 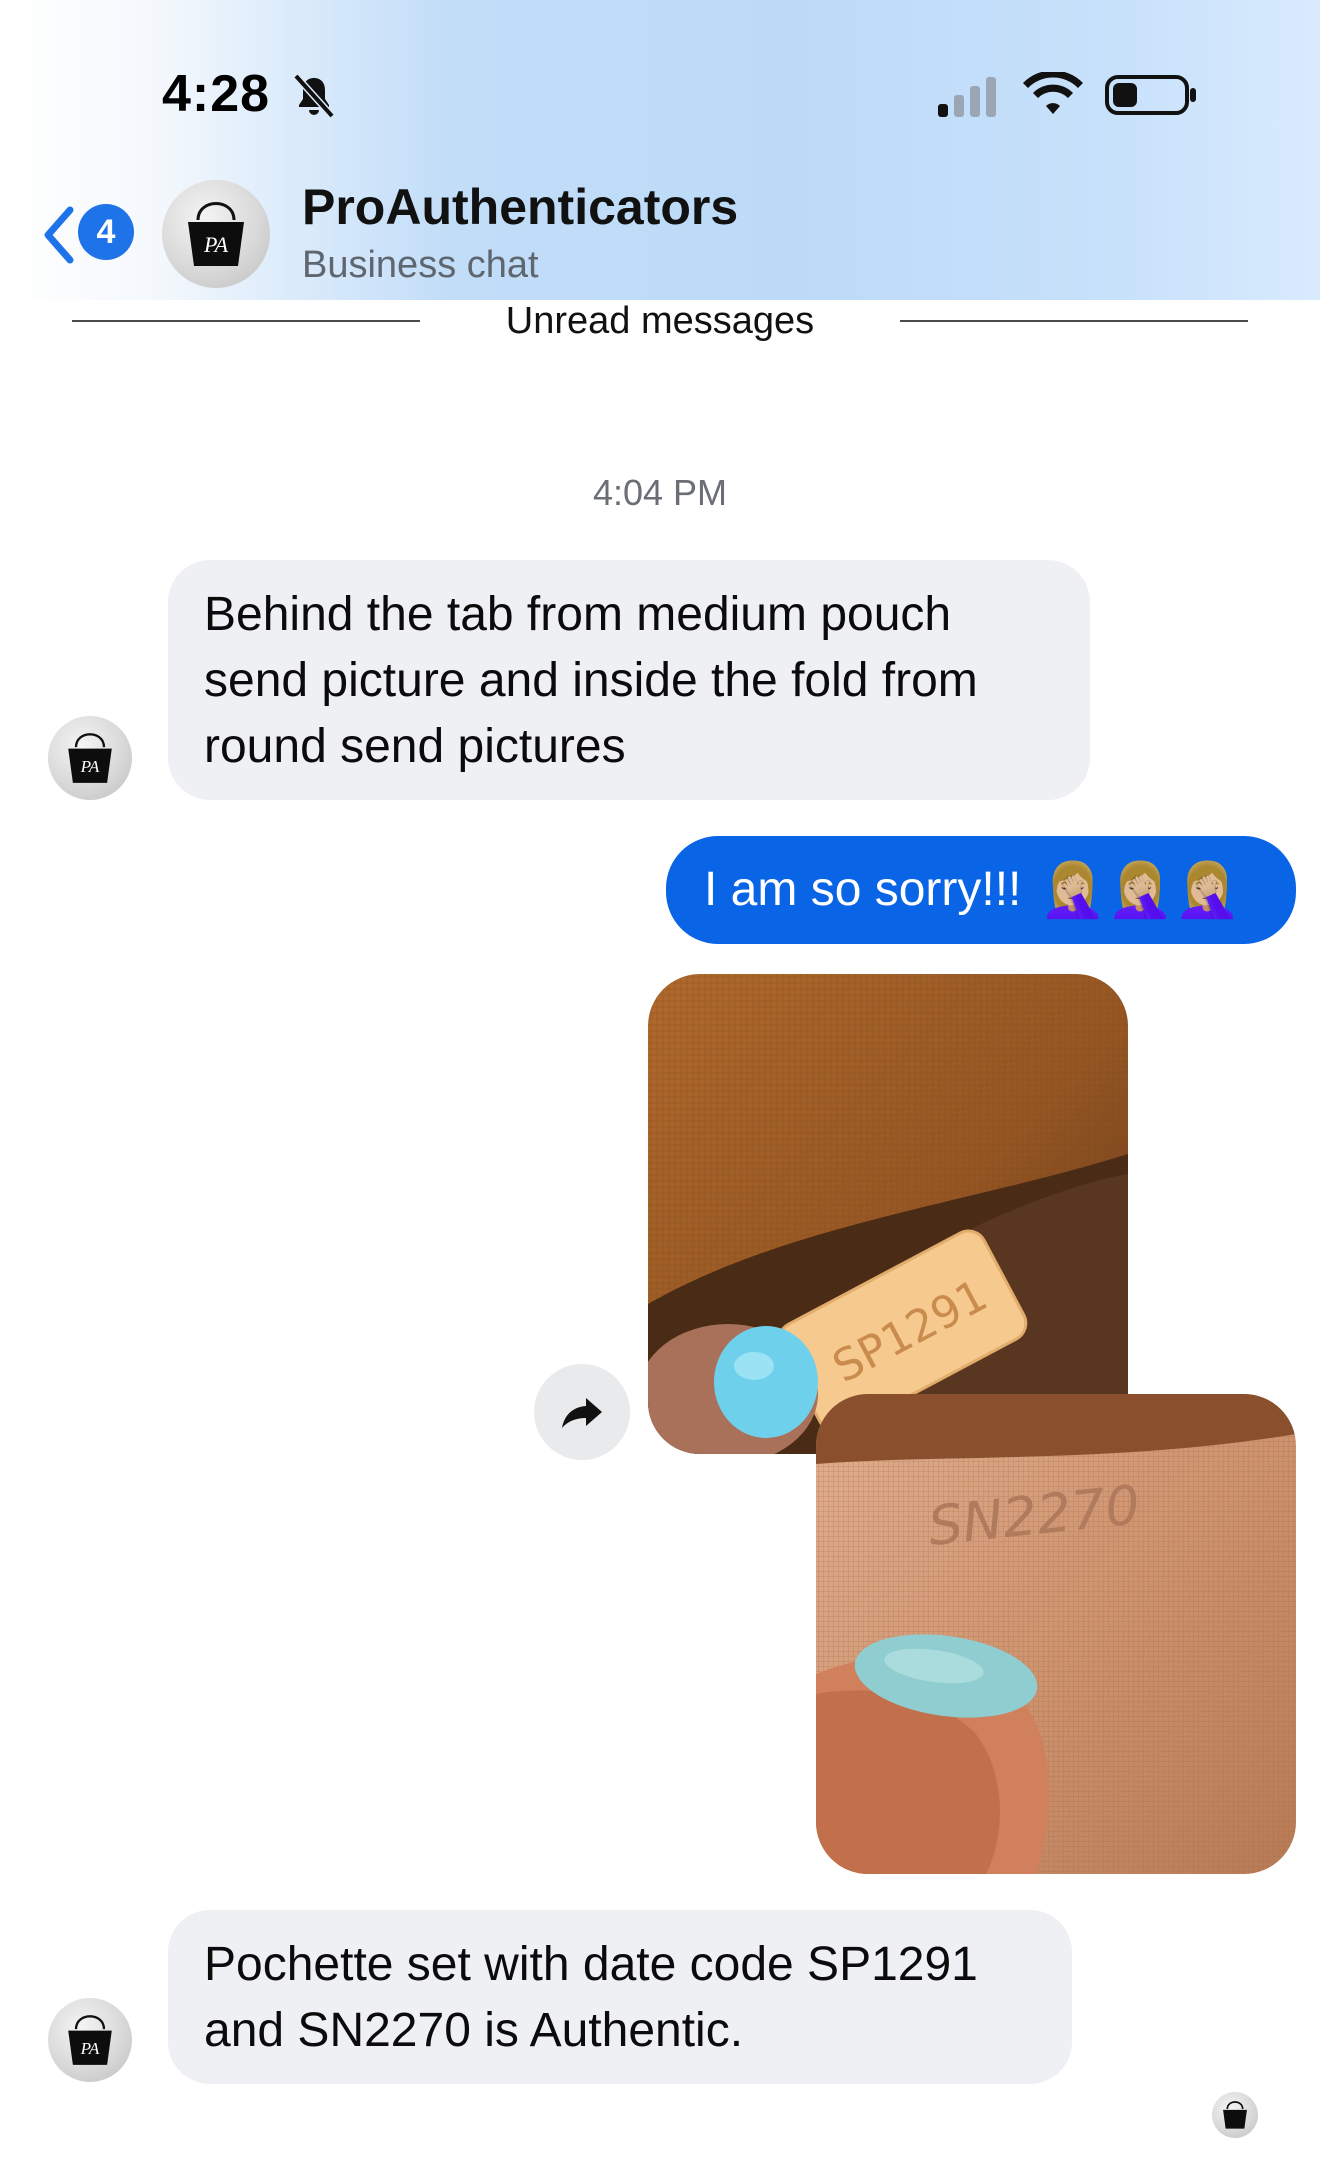 I want to click on date-code-photo-sp: SP1291, so click(x=888, y=1214).